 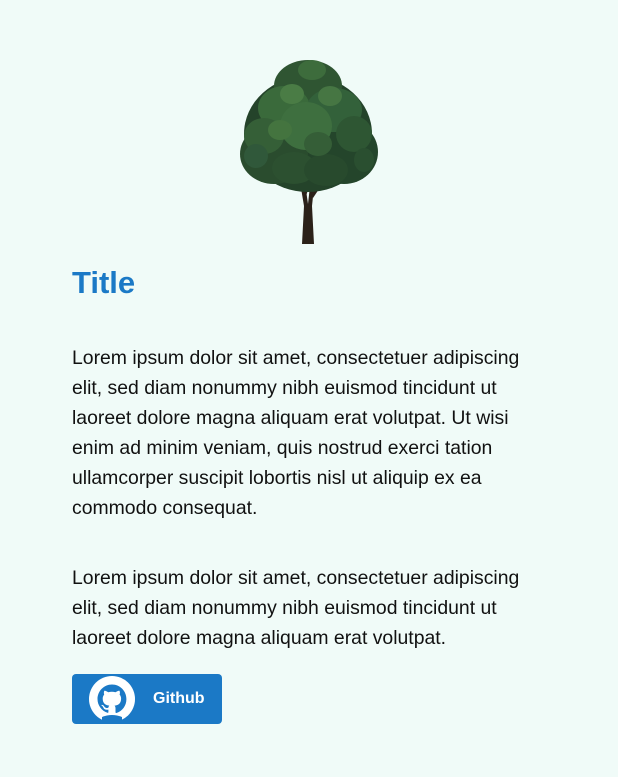 What do you see at coordinates (147, 699) in the screenshot?
I see `github-button: Github` at bounding box center [147, 699].